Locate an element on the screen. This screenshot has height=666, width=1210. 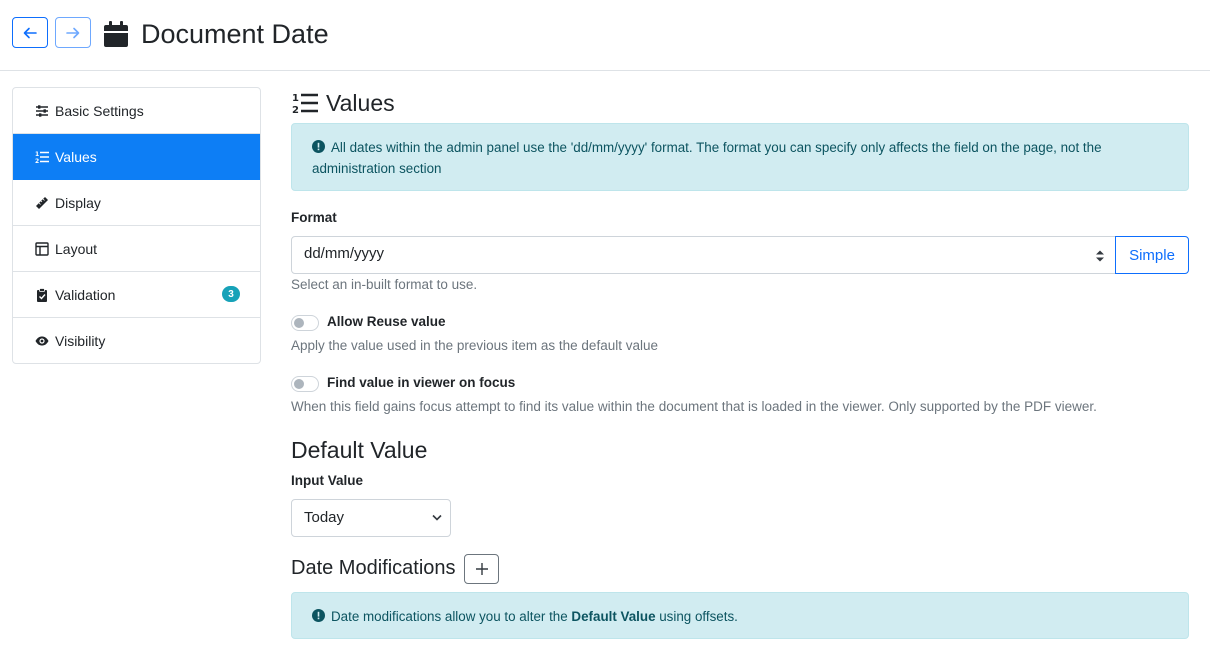
input-value-selected: Today is located at coordinates (324, 517).